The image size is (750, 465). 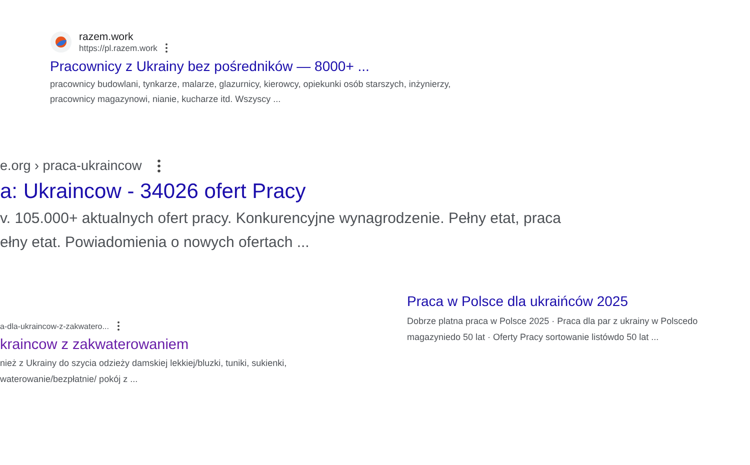 What do you see at coordinates (281, 192) in the screenshot?
I see `result-title-link: a: Ukraincow - 34026 ofert Pracy` at bounding box center [281, 192].